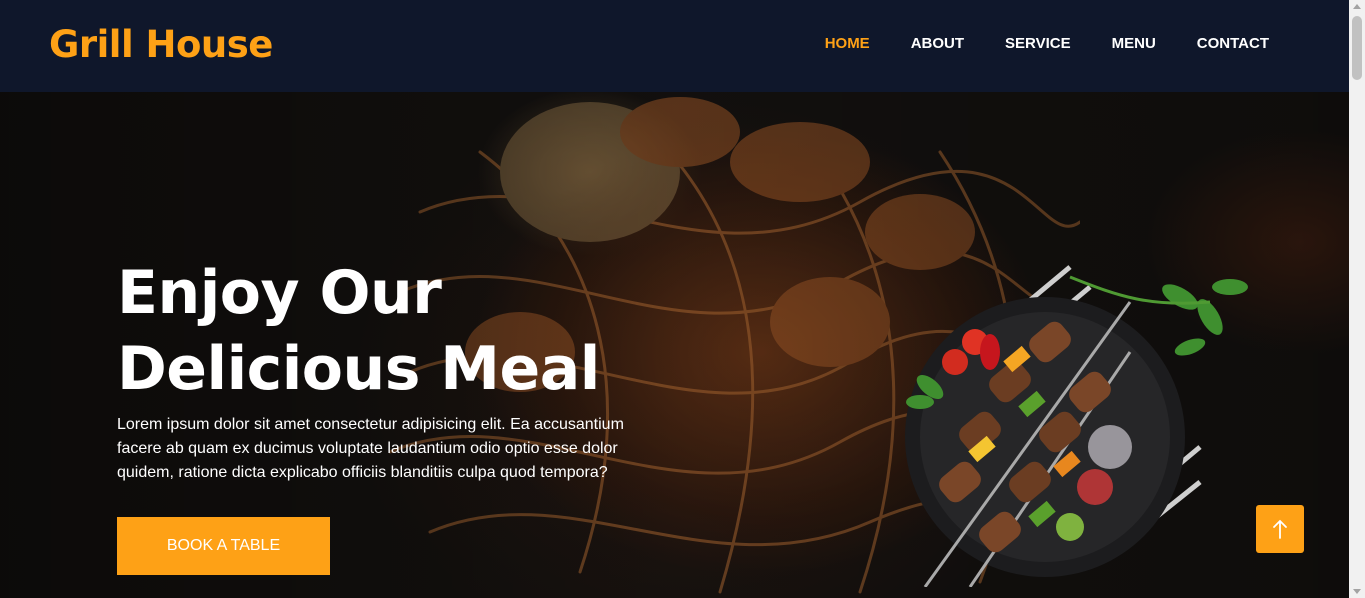  I want to click on page-scrollbar, so click(1357, 299).